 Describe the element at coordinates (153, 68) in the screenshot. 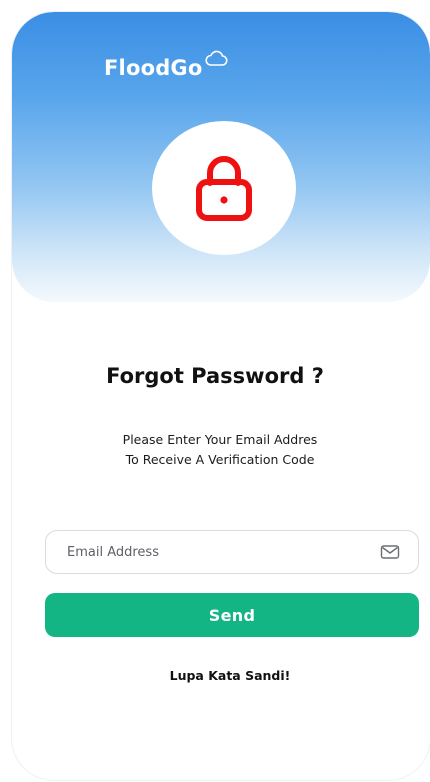

I see `brand-name: FloodGo` at that location.